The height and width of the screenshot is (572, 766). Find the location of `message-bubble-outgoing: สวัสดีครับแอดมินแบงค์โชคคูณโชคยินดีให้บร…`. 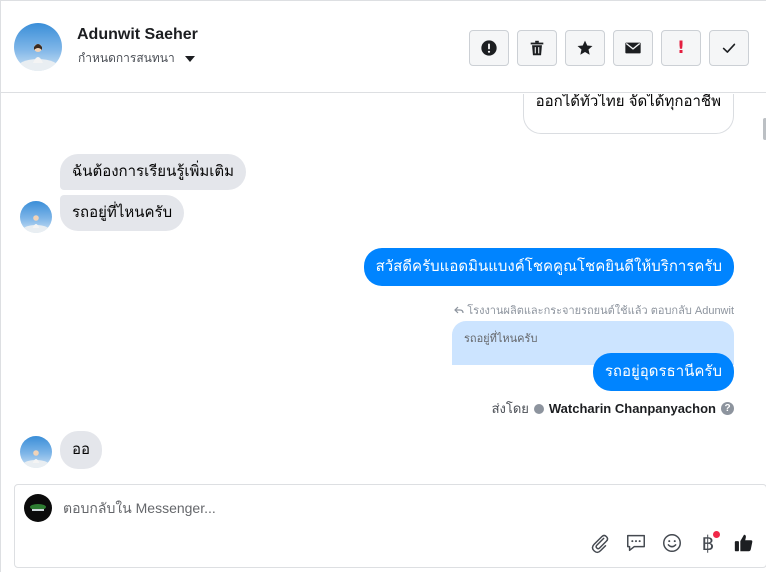

message-bubble-outgoing: สวัสดีครับแอดมินแบงค์โชคคูณโชคยินดีให้บร… is located at coordinates (548, 267).